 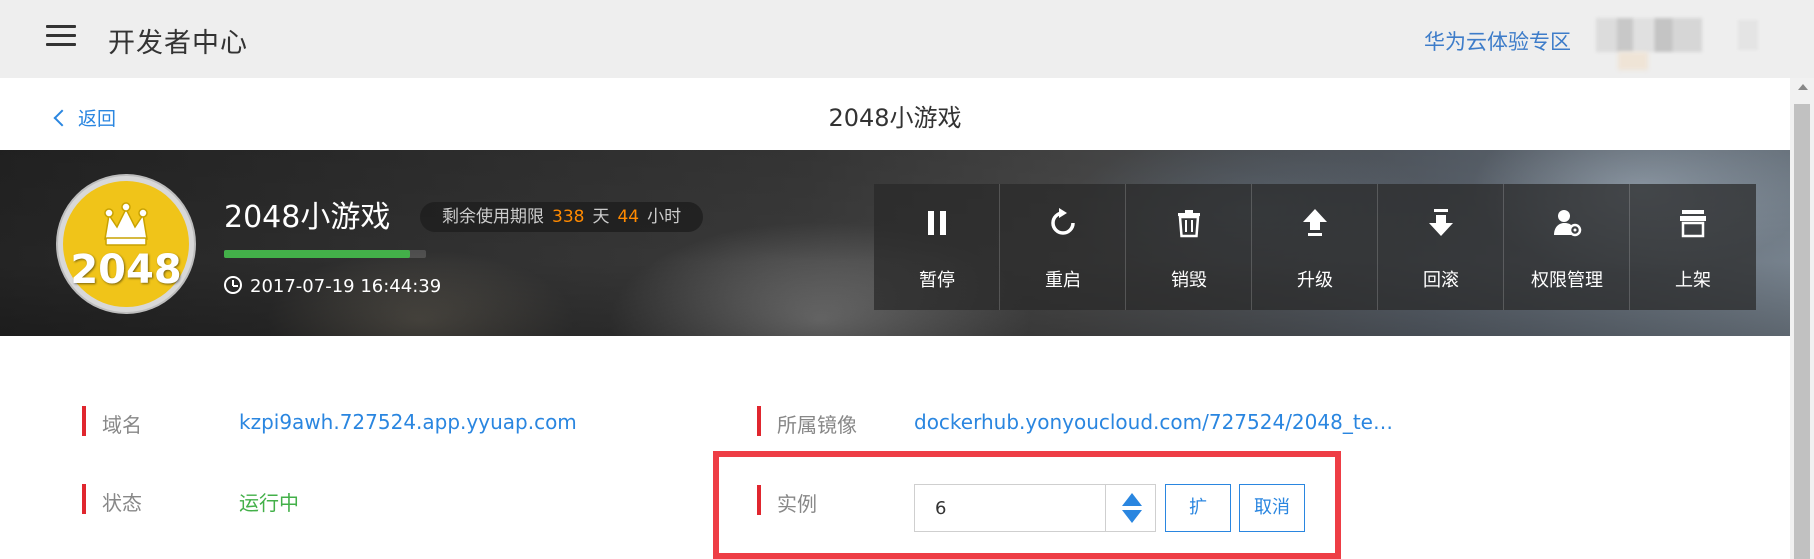 I want to click on rollback-icon, so click(x=1441, y=222).